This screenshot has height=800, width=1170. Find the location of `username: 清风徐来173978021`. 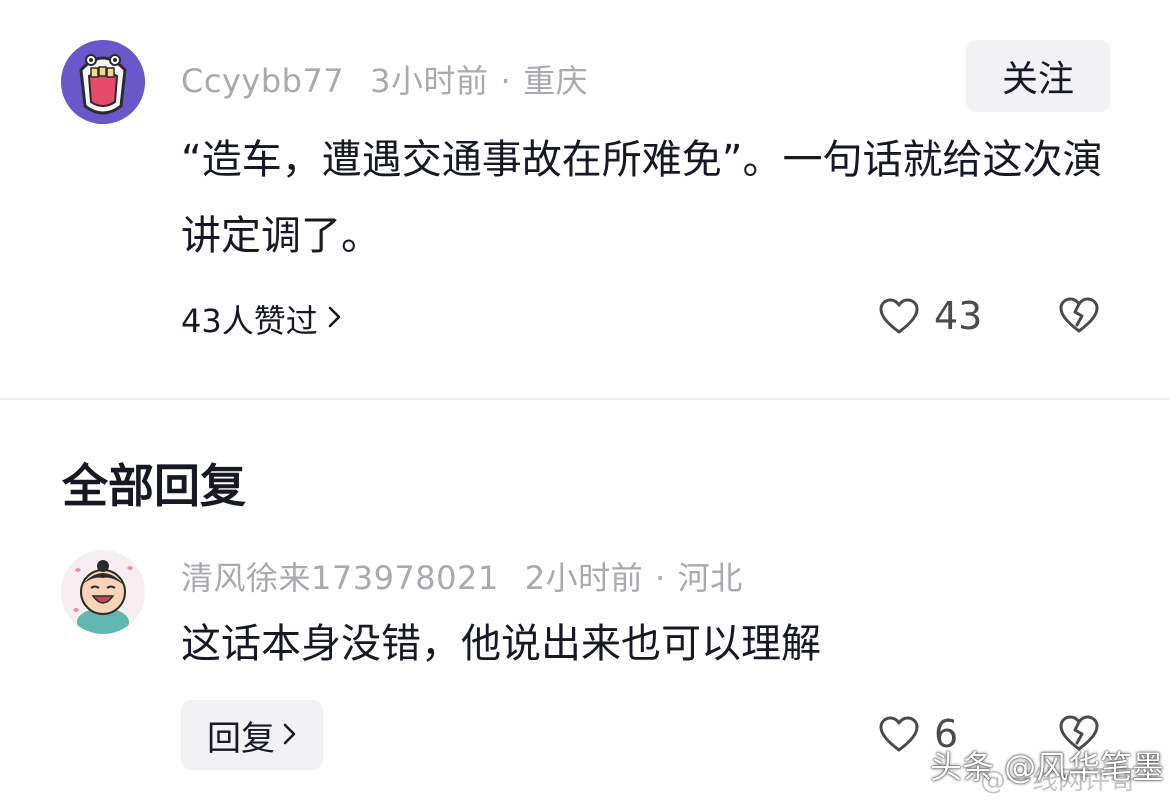

username: 清风徐来173978021 is located at coordinates (340, 576).